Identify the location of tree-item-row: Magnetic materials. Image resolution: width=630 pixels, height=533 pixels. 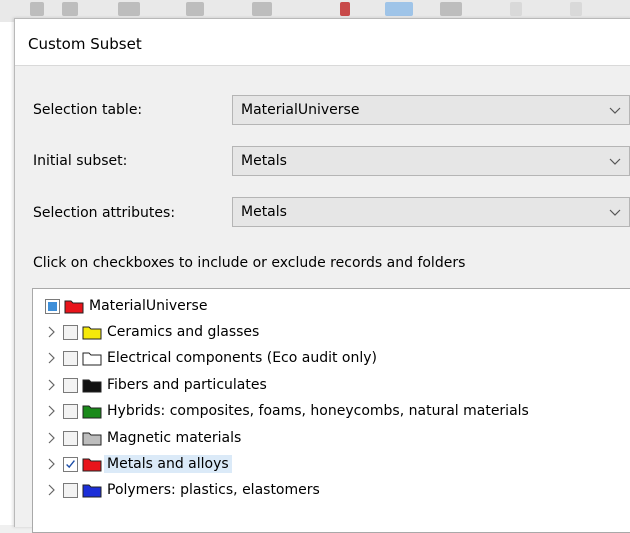
(143, 438).